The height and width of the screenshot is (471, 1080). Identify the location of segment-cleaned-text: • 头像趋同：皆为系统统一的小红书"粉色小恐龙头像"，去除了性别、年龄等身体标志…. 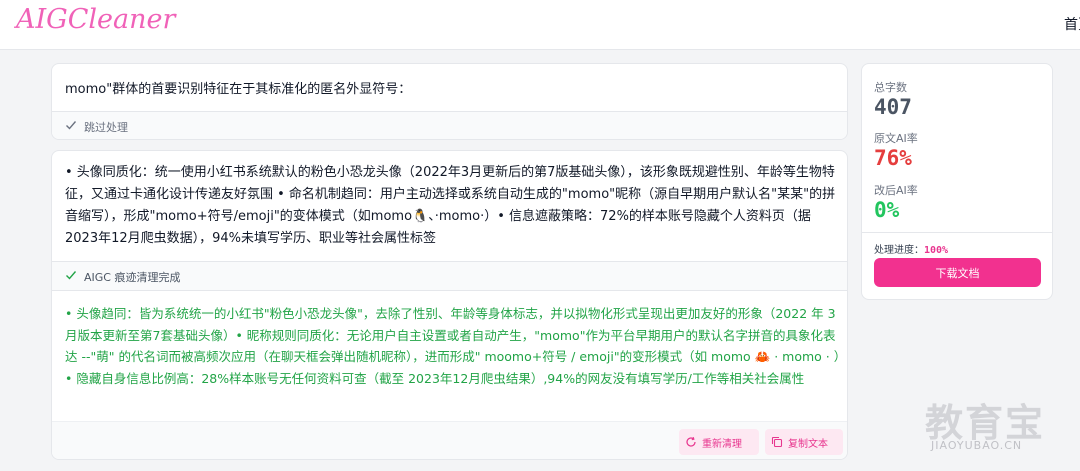
(453, 346).